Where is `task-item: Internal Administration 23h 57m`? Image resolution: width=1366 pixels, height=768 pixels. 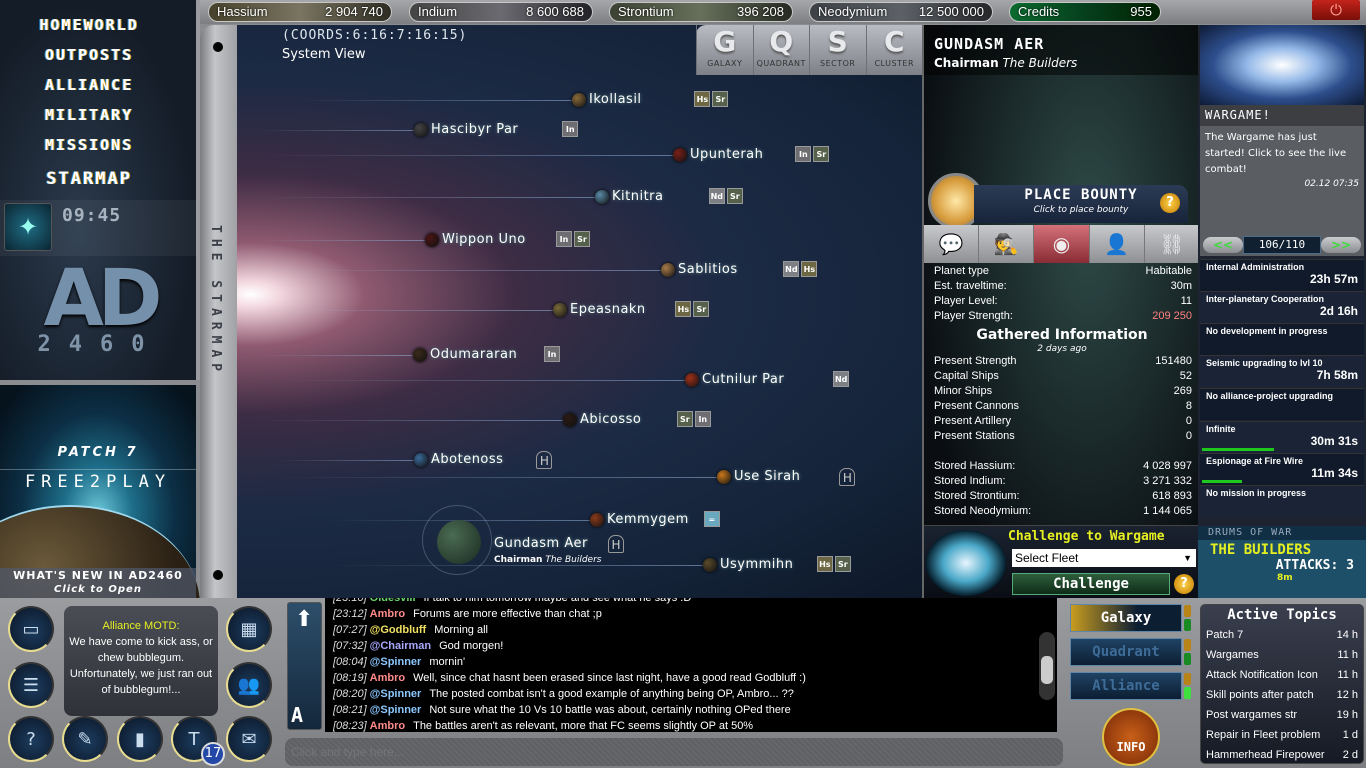 task-item: Internal Administration 23h 57m is located at coordinates (1282, 275).